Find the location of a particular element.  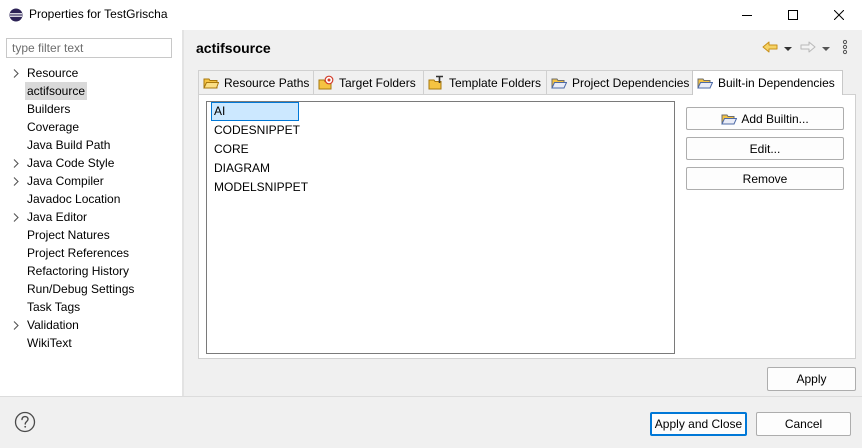

sidebar-item-refactoring-history: Refactoring History is located at coordinates (91, 271).